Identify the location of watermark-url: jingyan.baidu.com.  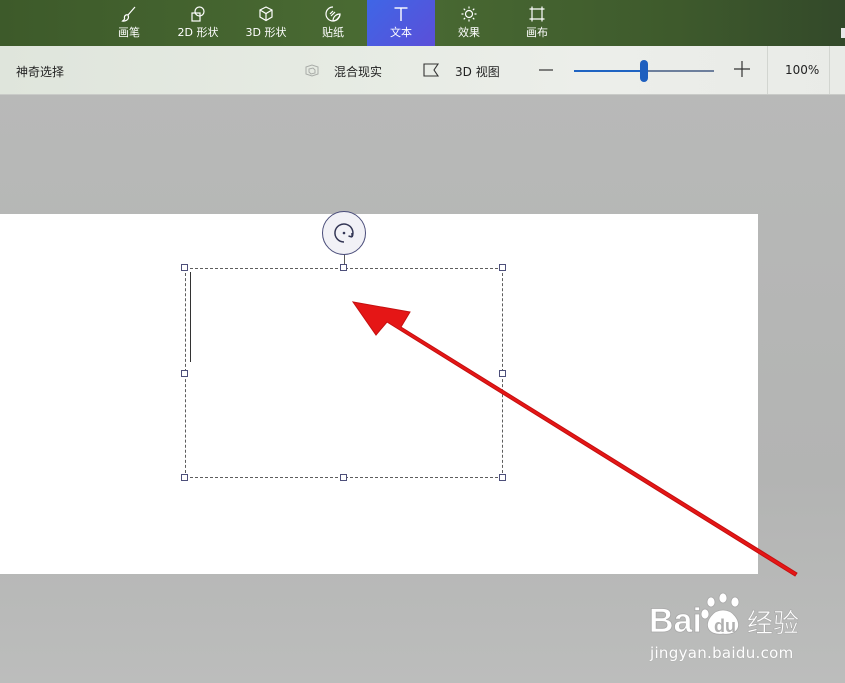
(722, 653).